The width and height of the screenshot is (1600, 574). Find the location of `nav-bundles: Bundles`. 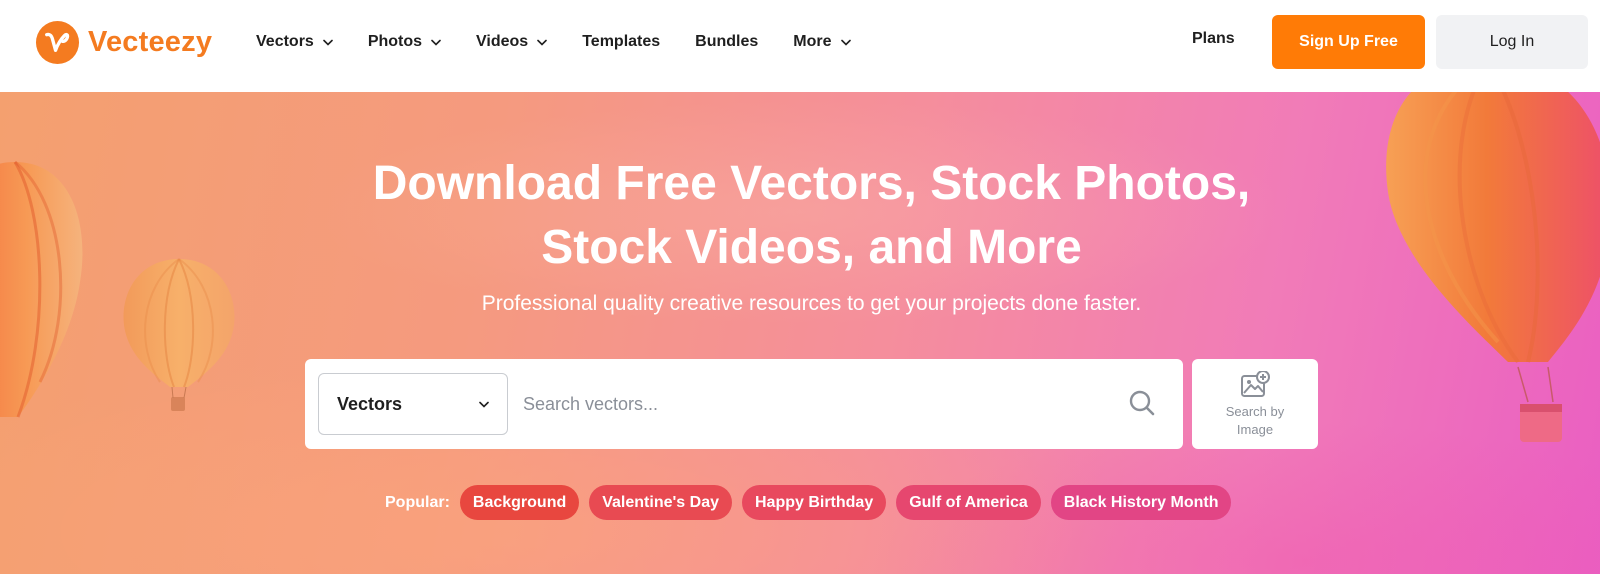

nav-bundles: Bundles is located at coordinates (726, 42).